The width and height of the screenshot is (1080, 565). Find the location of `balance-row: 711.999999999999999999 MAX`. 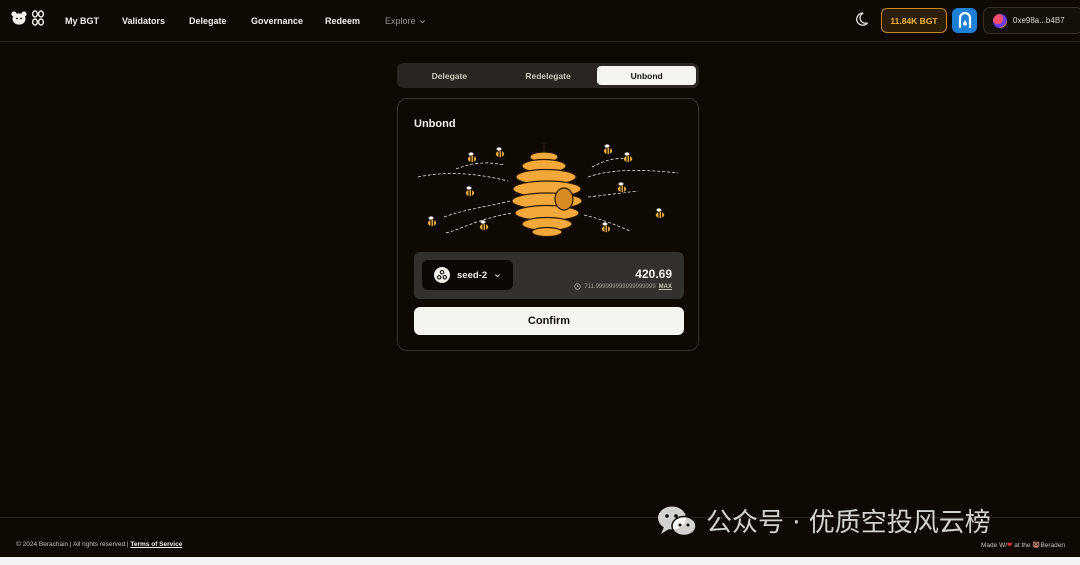

balance-row: 711.999999999999999999 MAX is located at coordinates (623, 286).